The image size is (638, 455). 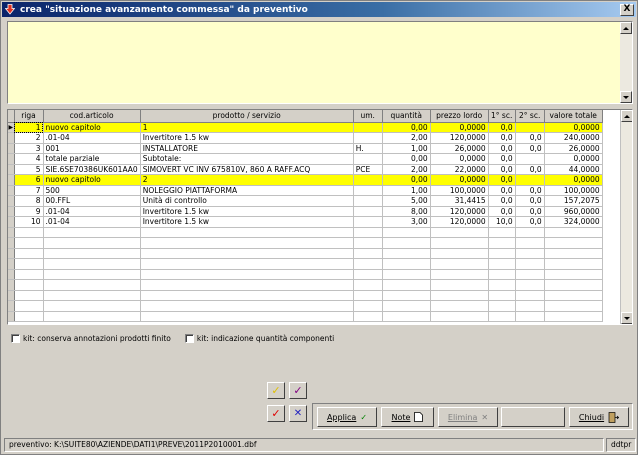 I want to click on kit-annotazioni-checkbox, so click(x=15, y=338).